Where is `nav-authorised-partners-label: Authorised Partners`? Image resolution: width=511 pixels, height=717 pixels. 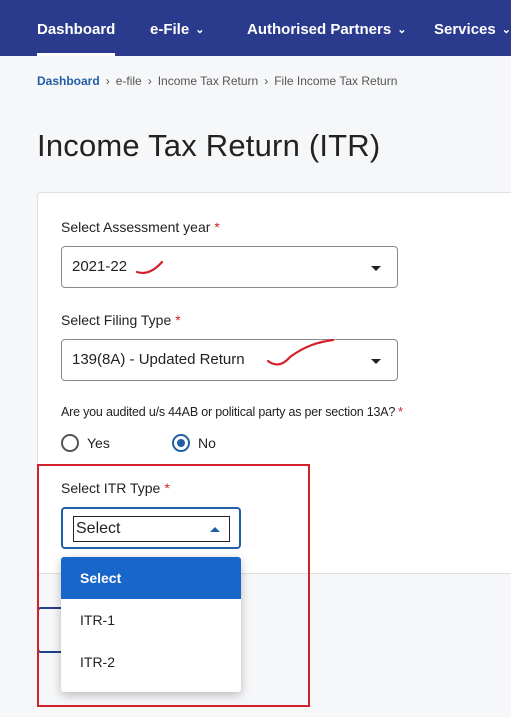 nav-authorised-partners-label: Authorised Partners is located at coordinates (319, 29).